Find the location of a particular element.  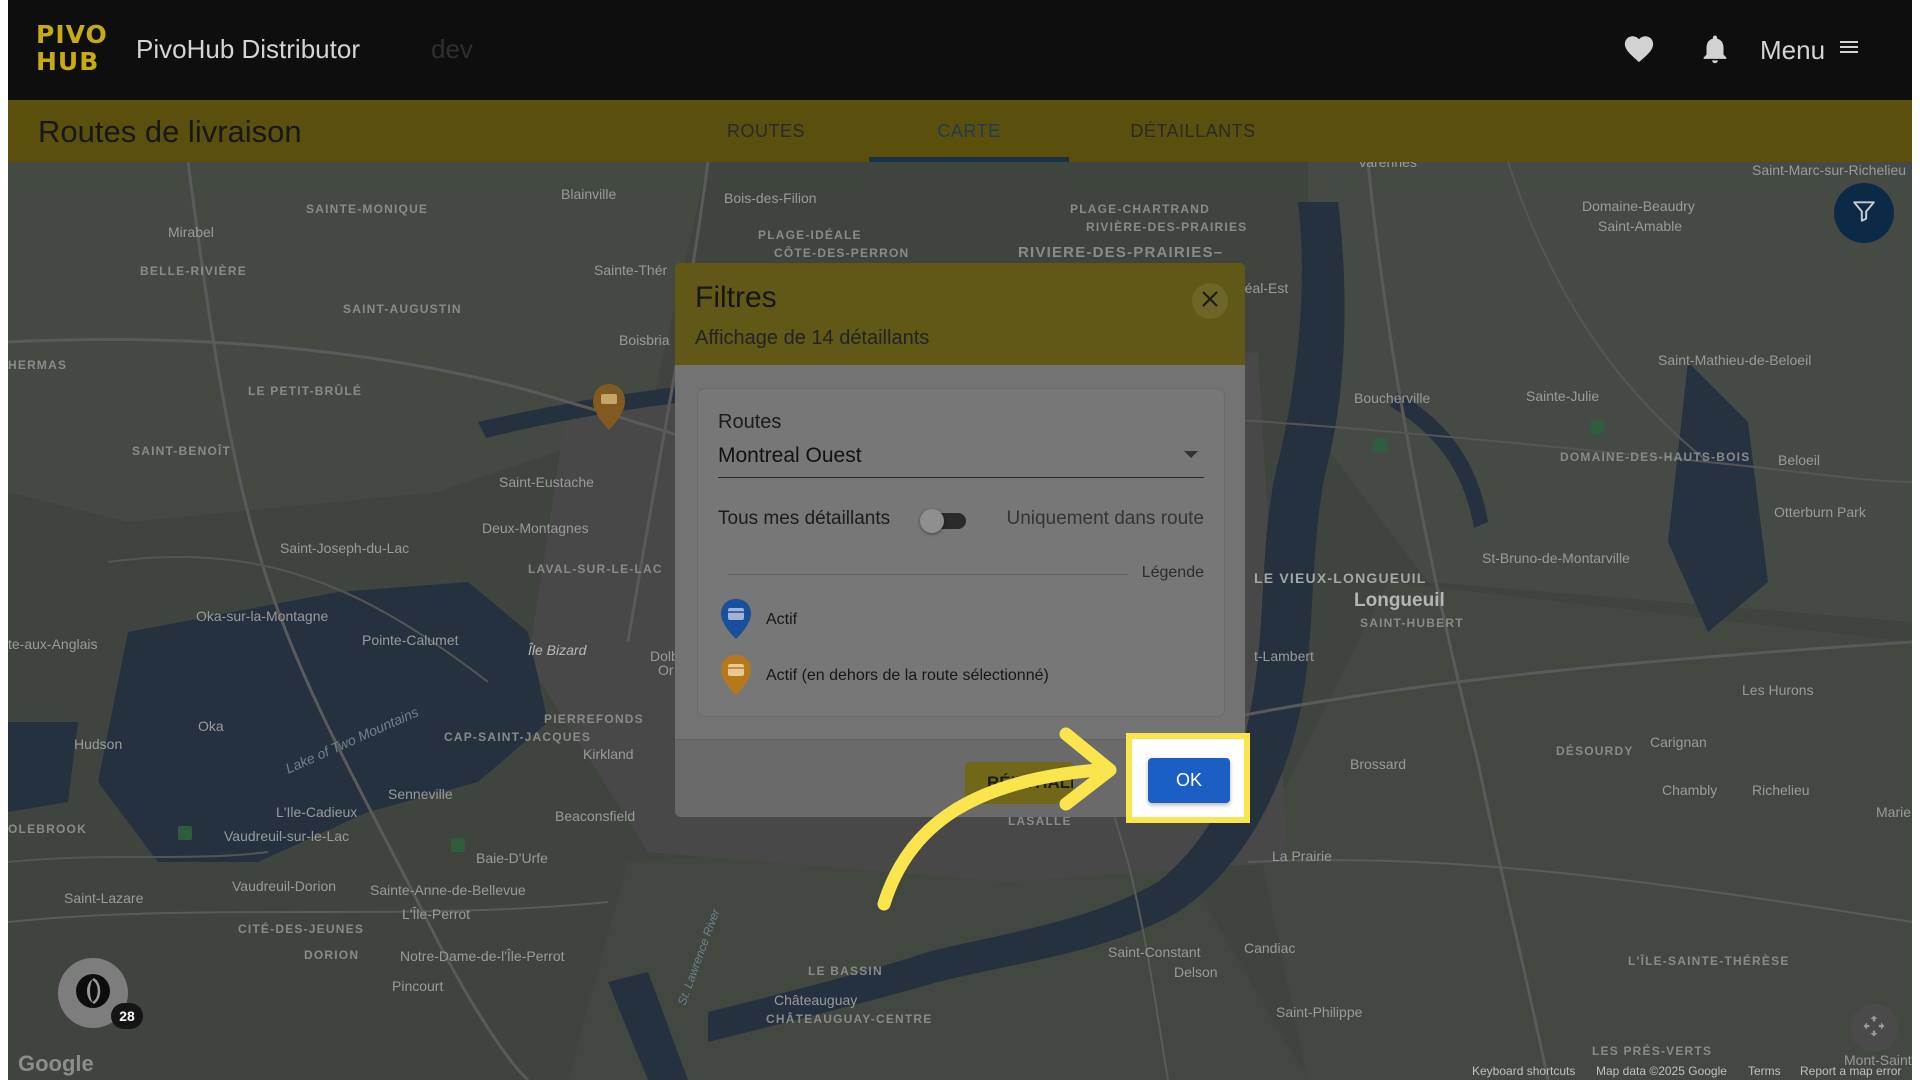

routes-selected-value: Montreal Ouest is located at coordinates (790, 455).